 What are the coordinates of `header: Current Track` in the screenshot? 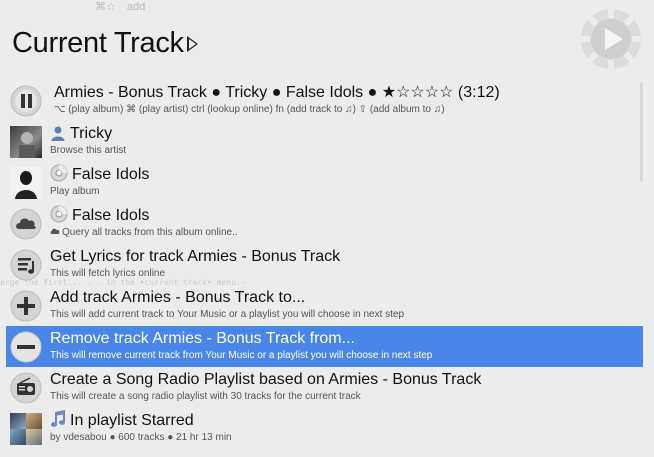 It's located at (105, 44).